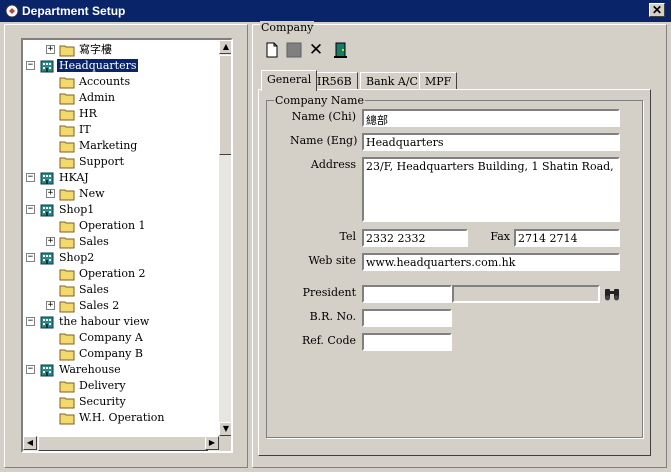  I want to click on tree-node: Company A, so click(121, 338).